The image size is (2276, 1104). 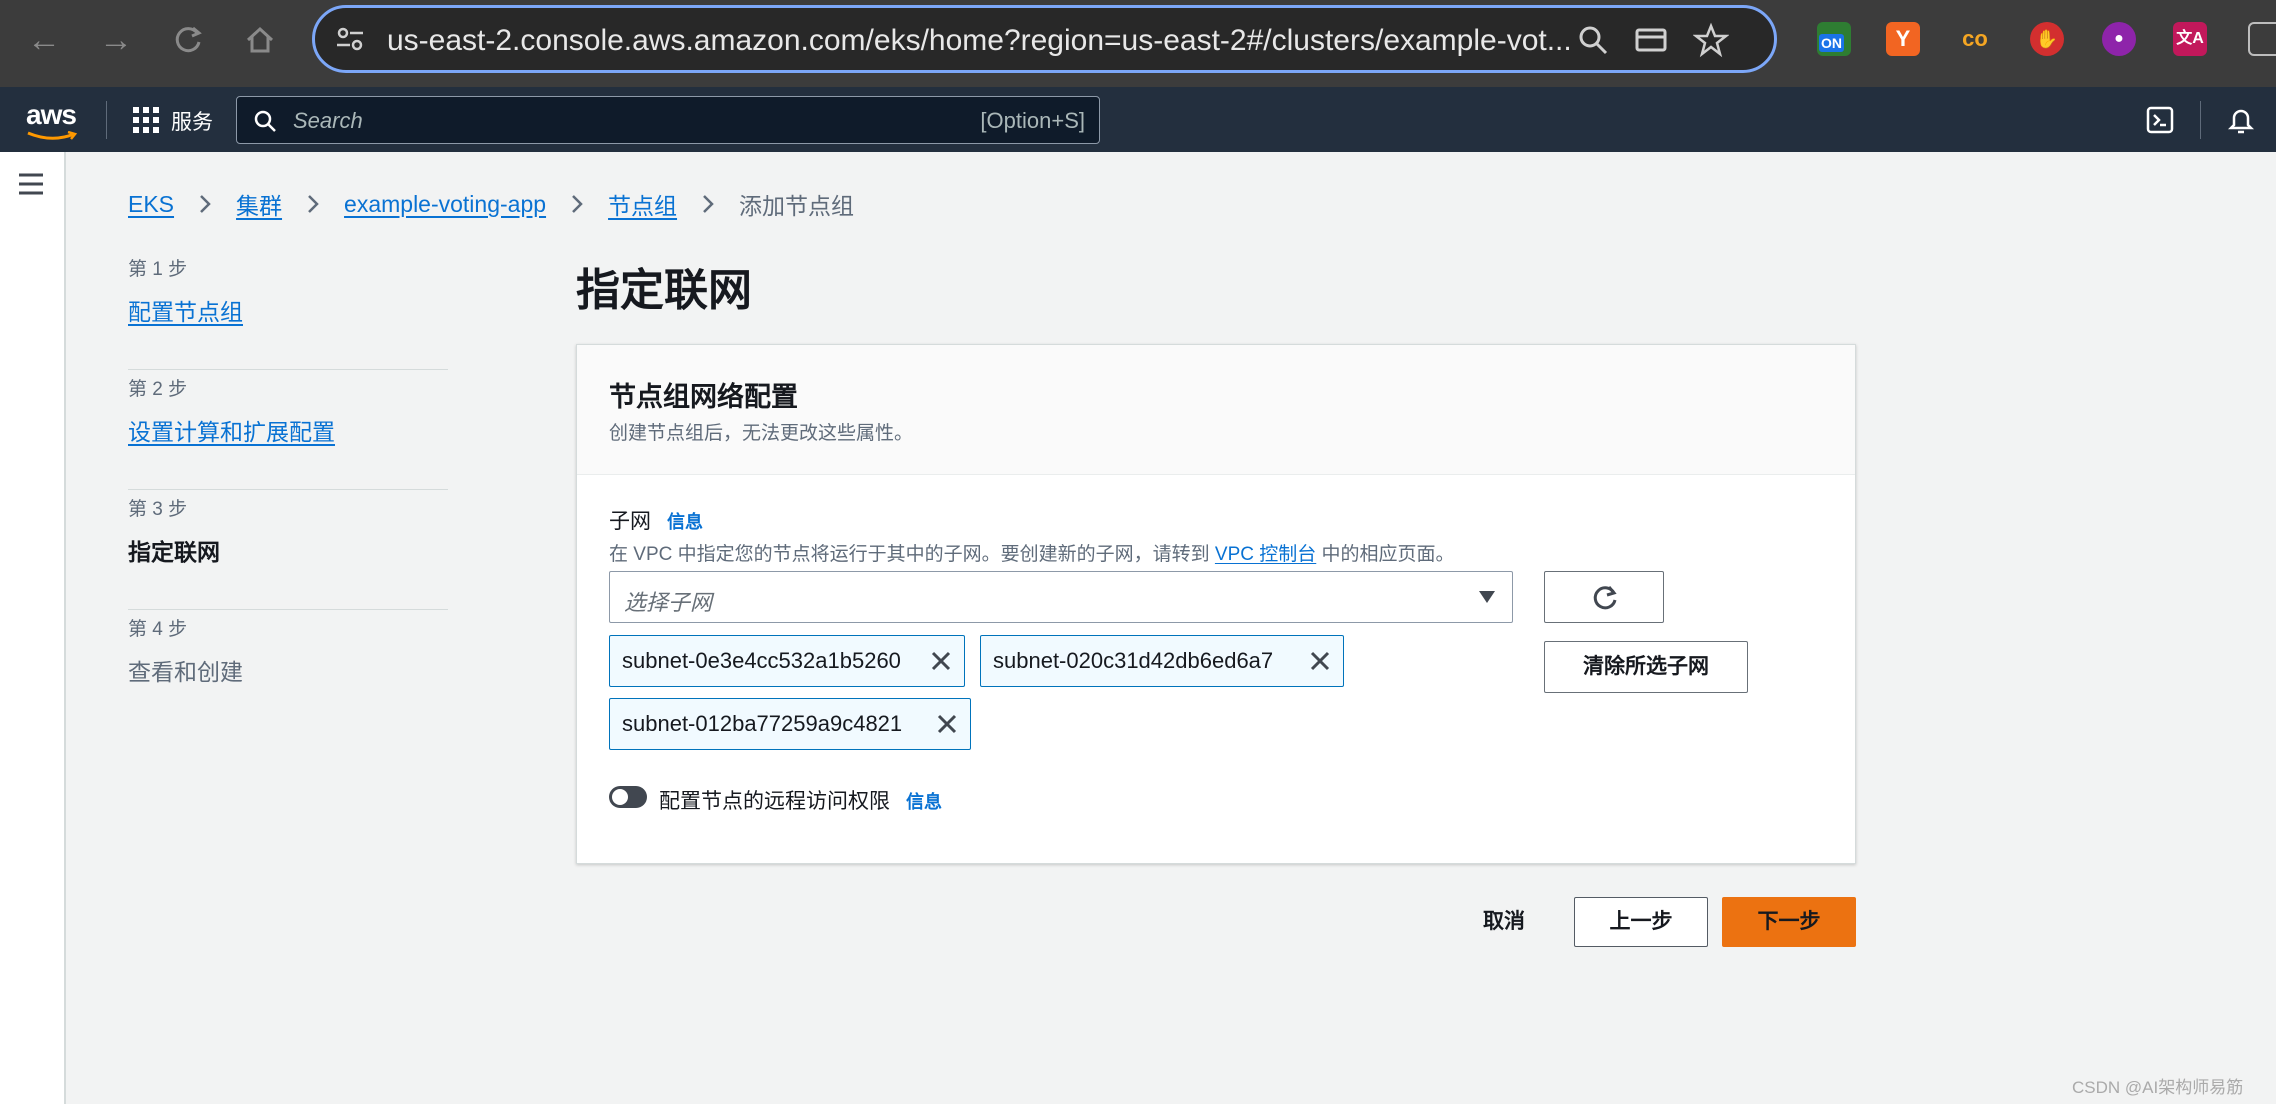 I want to click on breadcrumb-eks: EKS, so click(x=151, y=204).